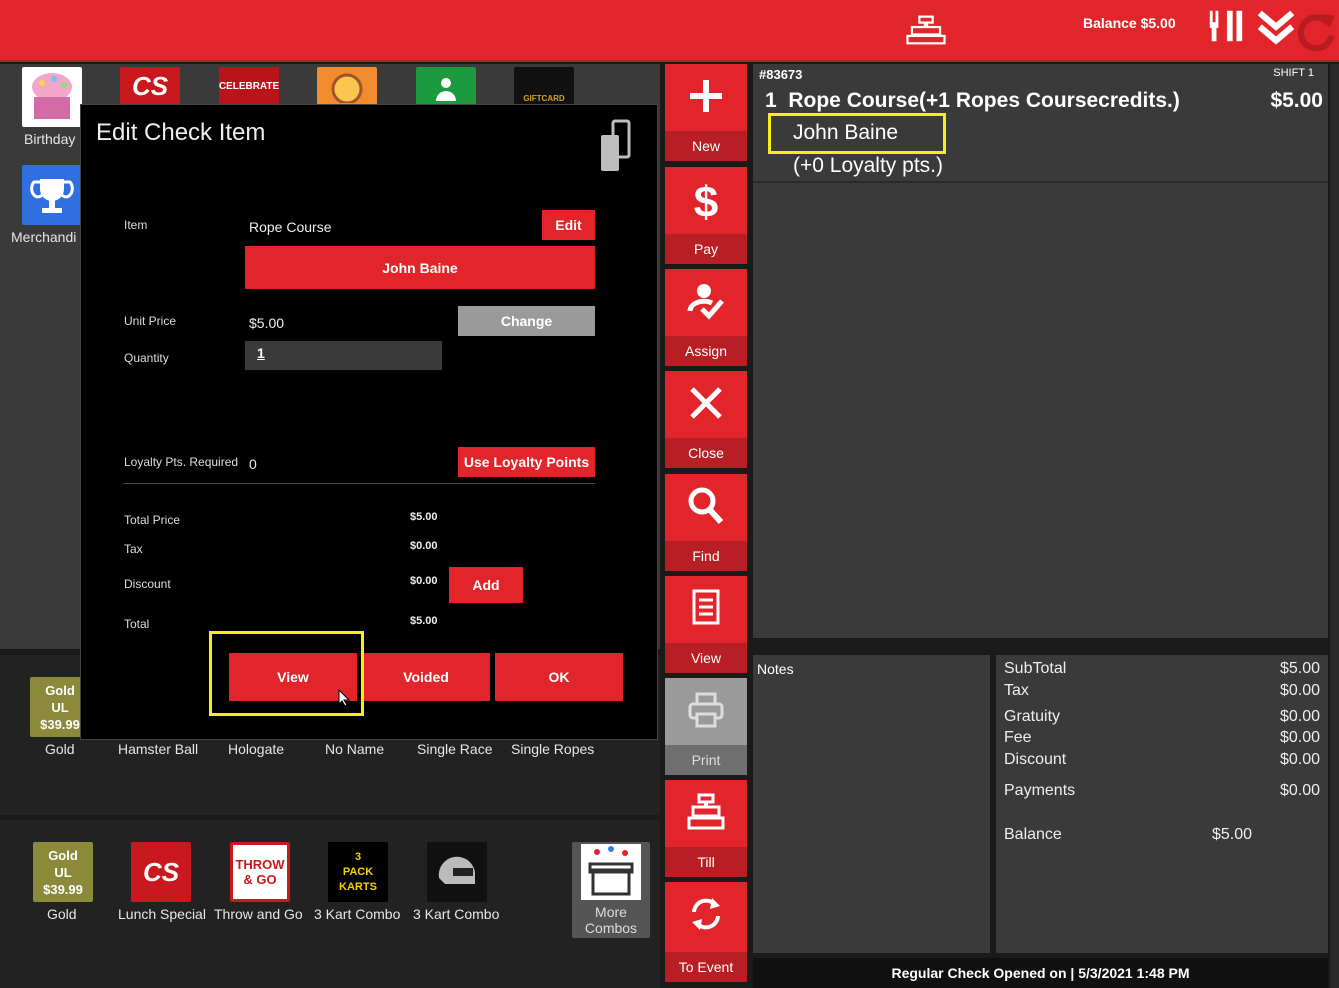 Image resolution: width=1339 pixels, height=988 pixels. I want to click on payments-row: Payments $0.00, so click(1162, 791).